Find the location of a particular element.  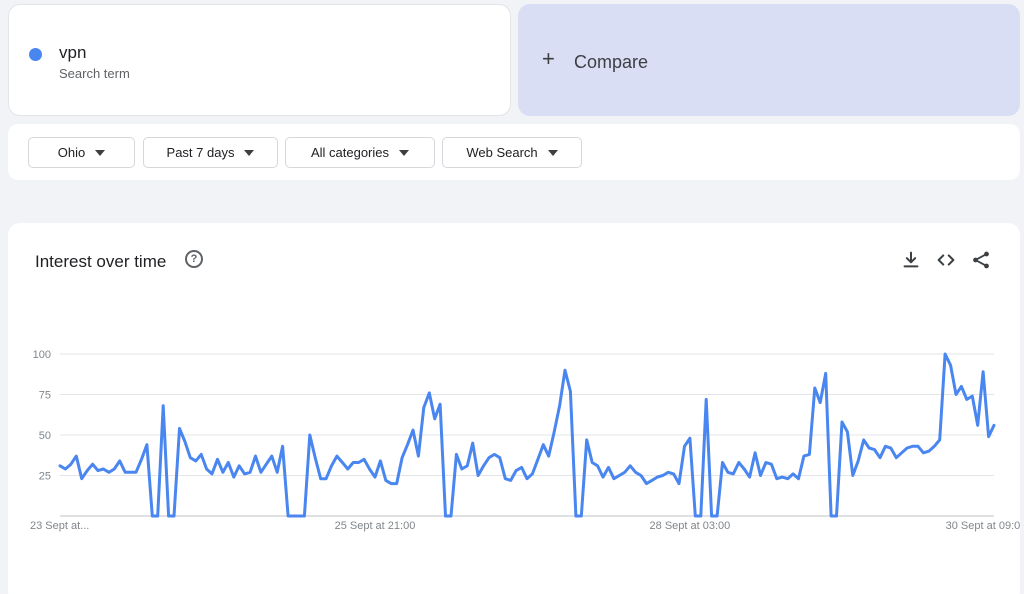

x-tick-label: 30 Sept at 09:00 is located at coordinates (983, 526).